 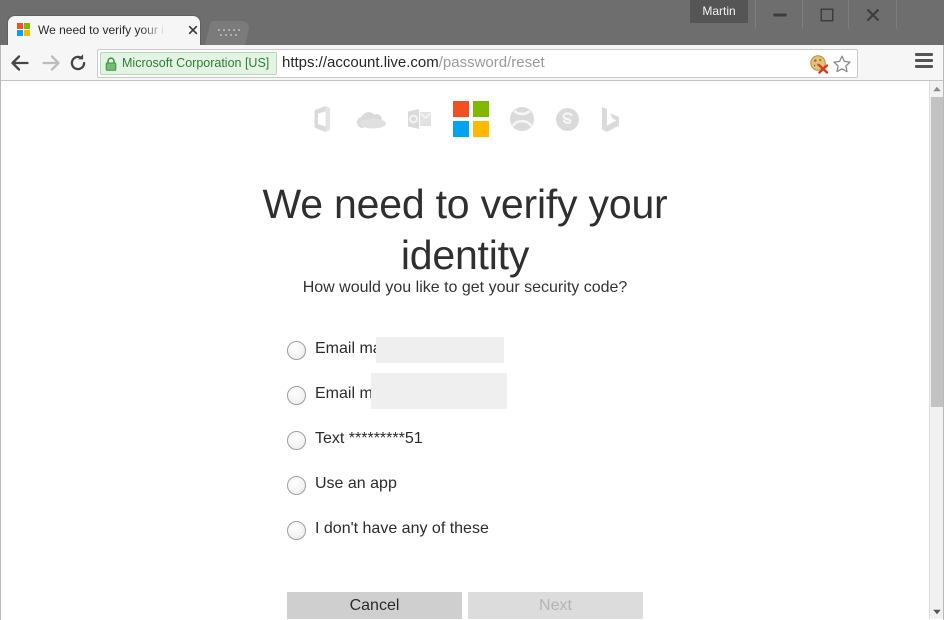 What do you see at coordinates (872, 14) in the screenshot?
I see `window-close-button` at bounding box center [872, 14].